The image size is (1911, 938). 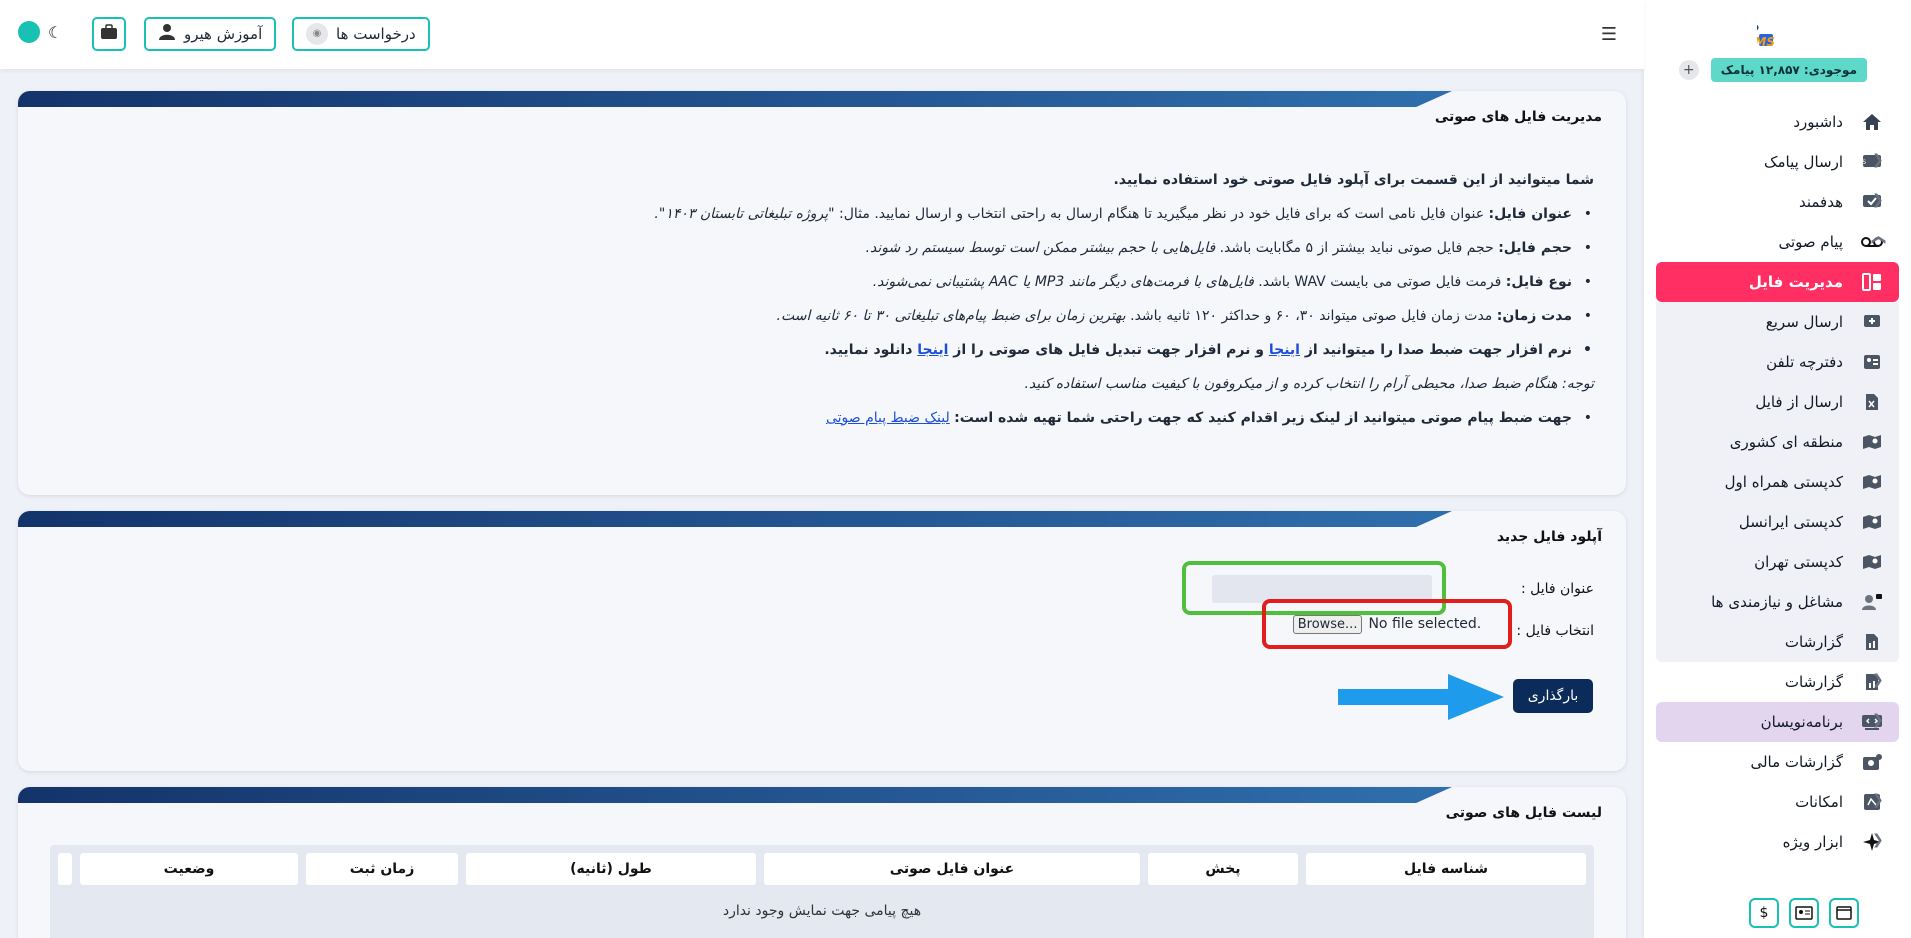 I want to click on sidebar-item-postcode-mci: کدپستی همراه اول, so click(x=1777, y=482).